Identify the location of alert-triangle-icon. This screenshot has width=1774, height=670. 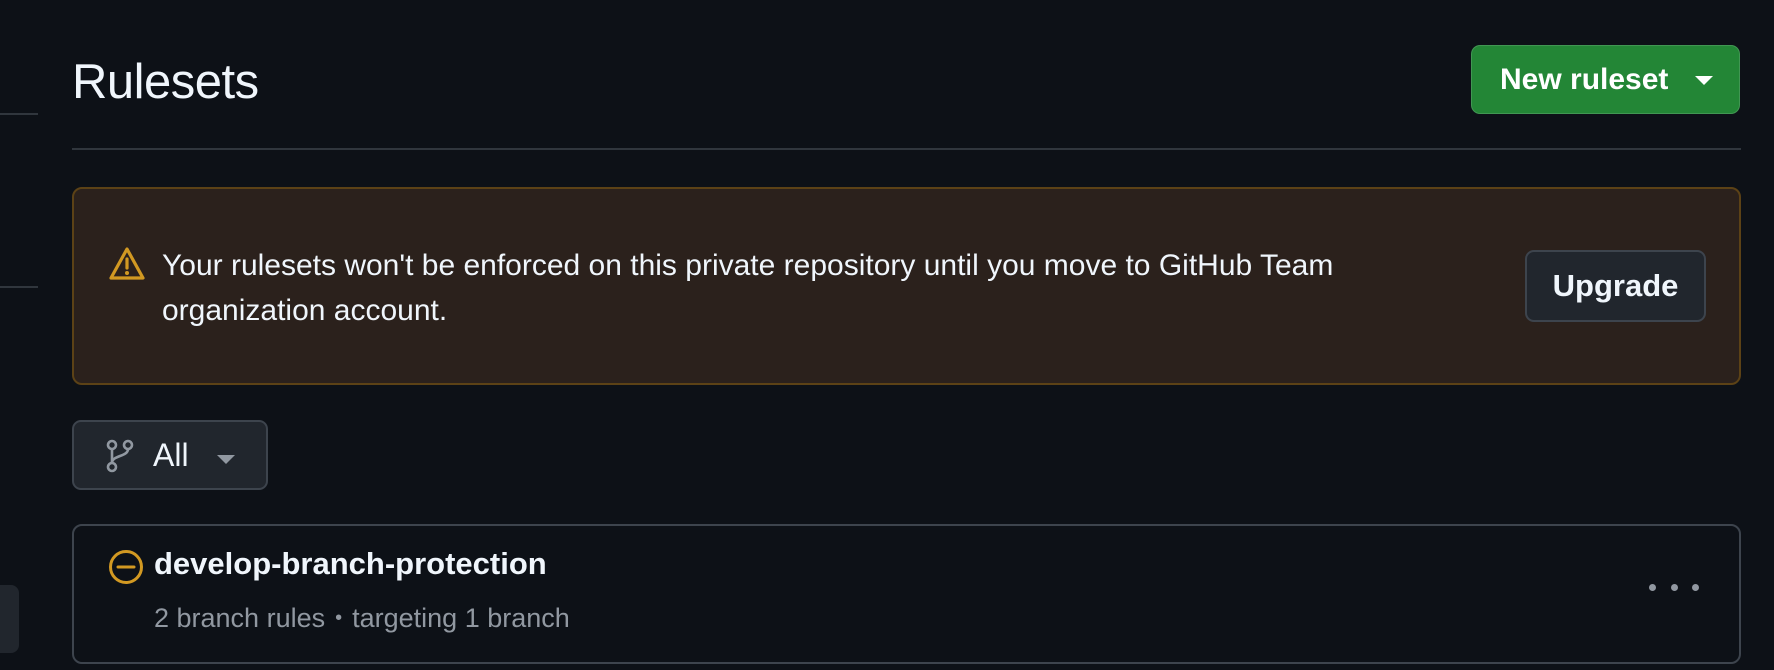
(127, 263).